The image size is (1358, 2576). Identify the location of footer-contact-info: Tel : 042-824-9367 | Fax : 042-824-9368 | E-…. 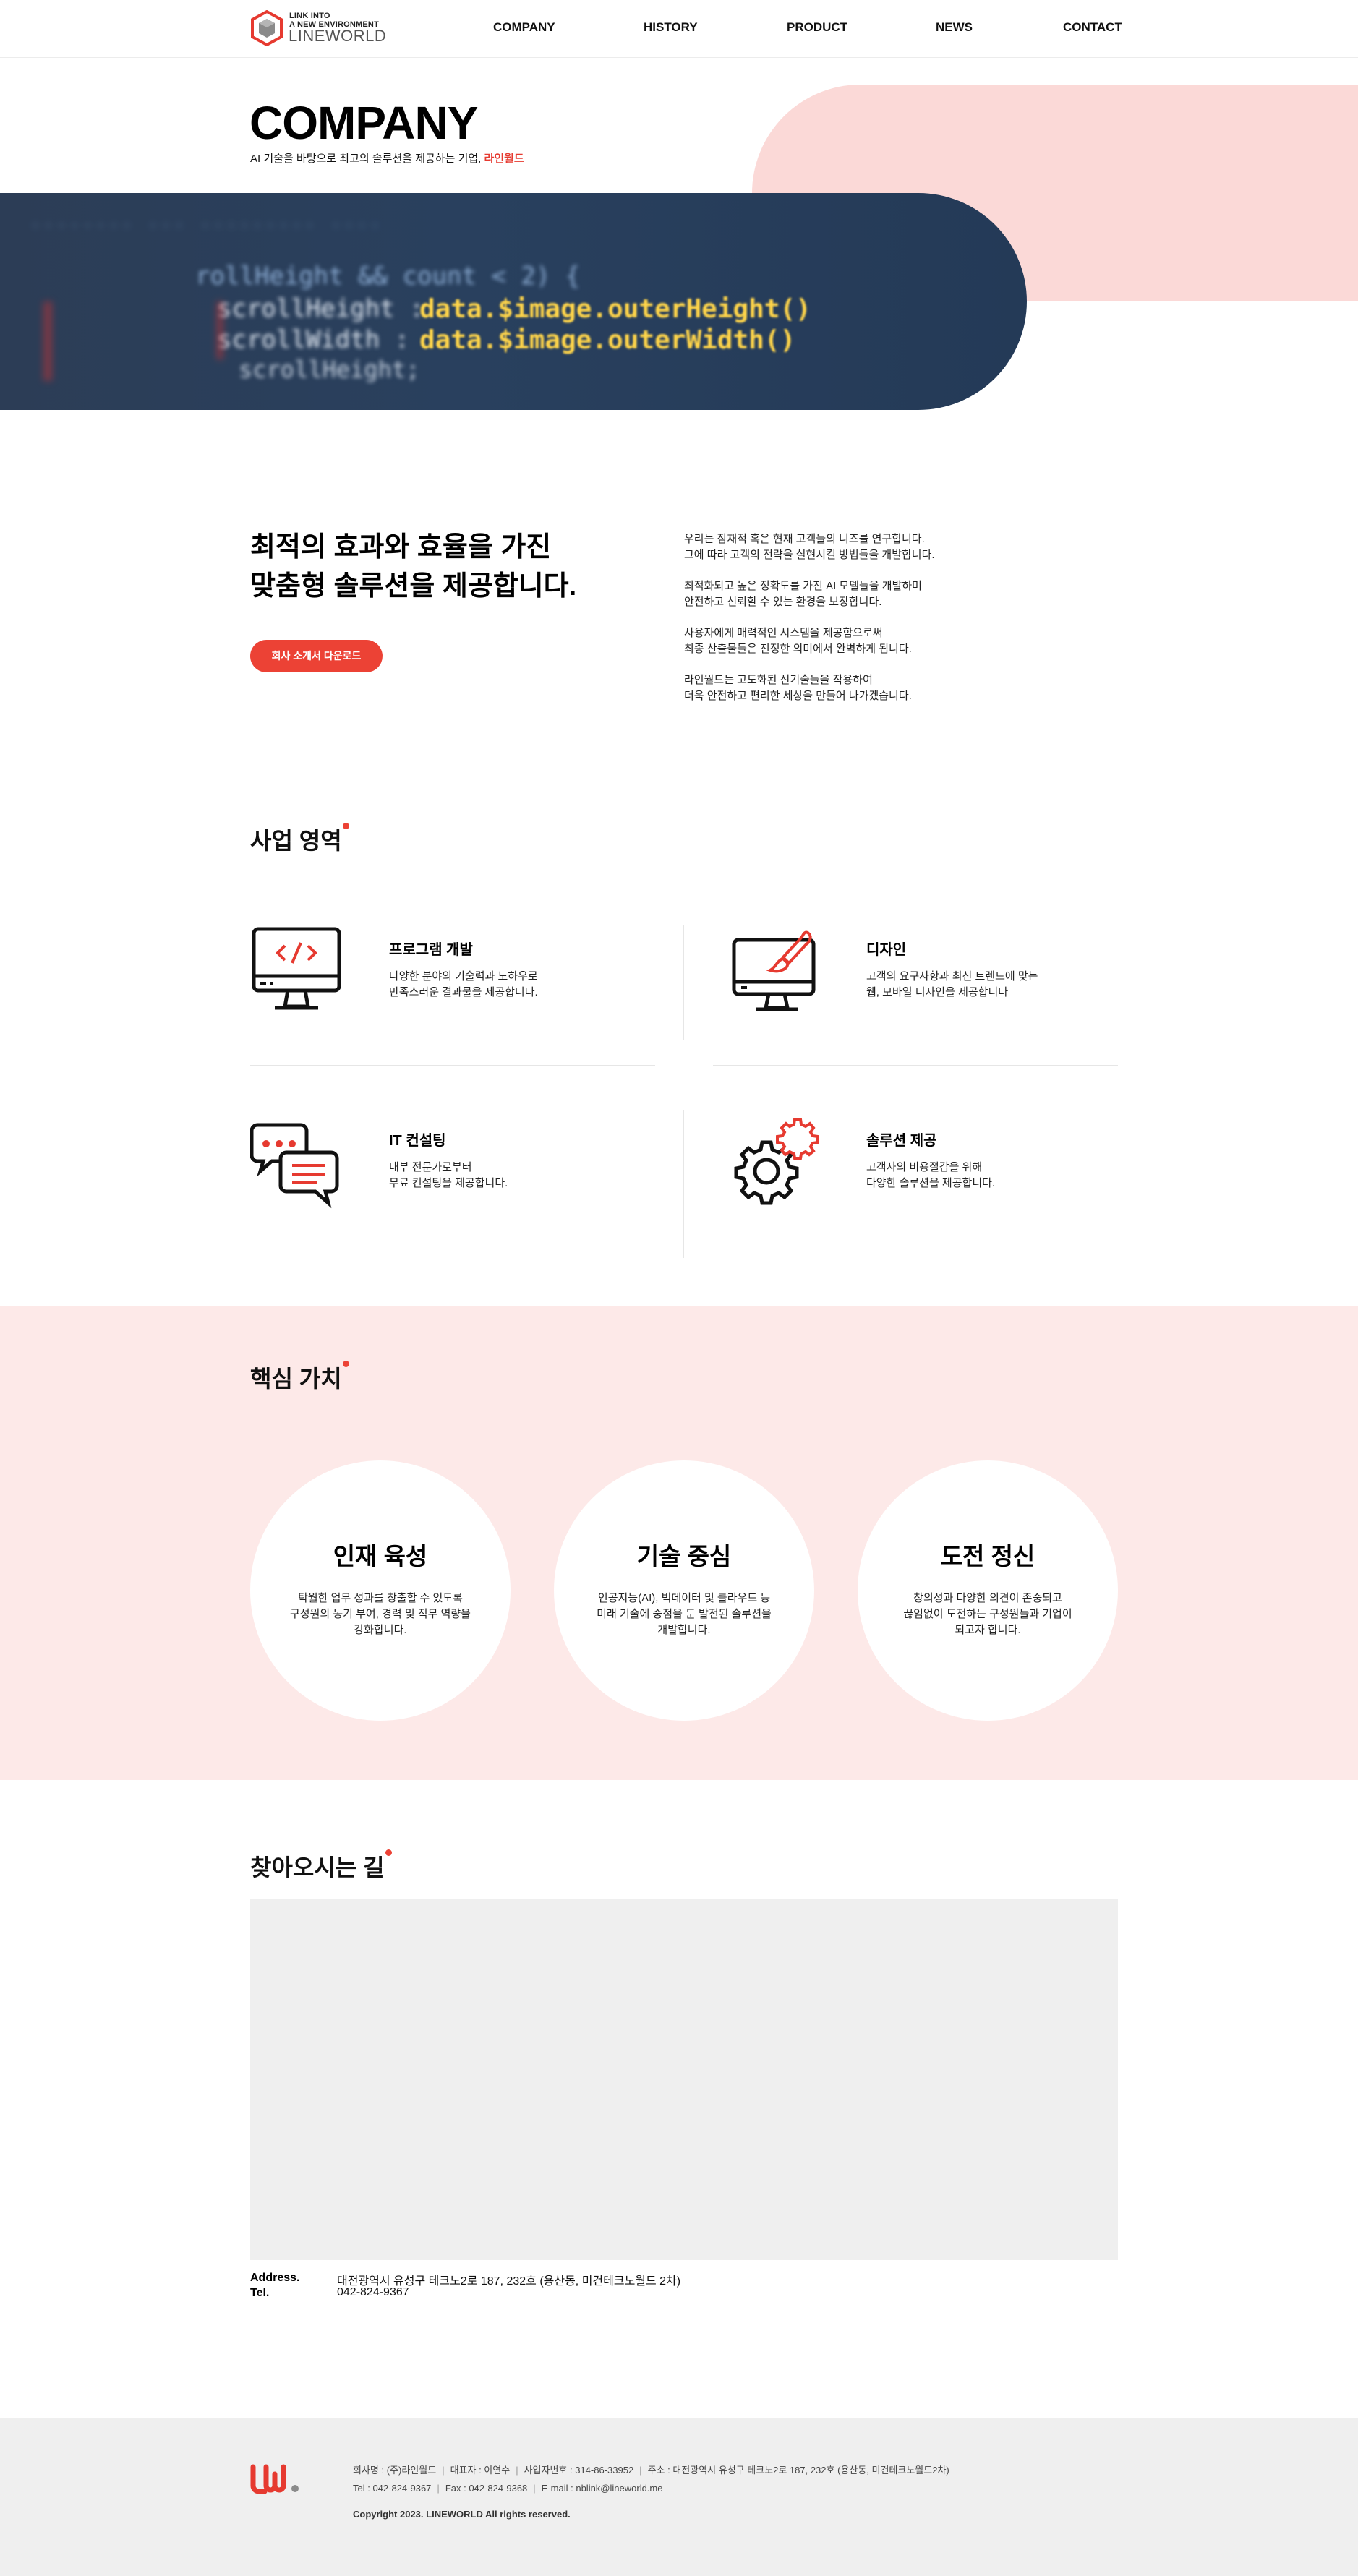
(508, 2488).